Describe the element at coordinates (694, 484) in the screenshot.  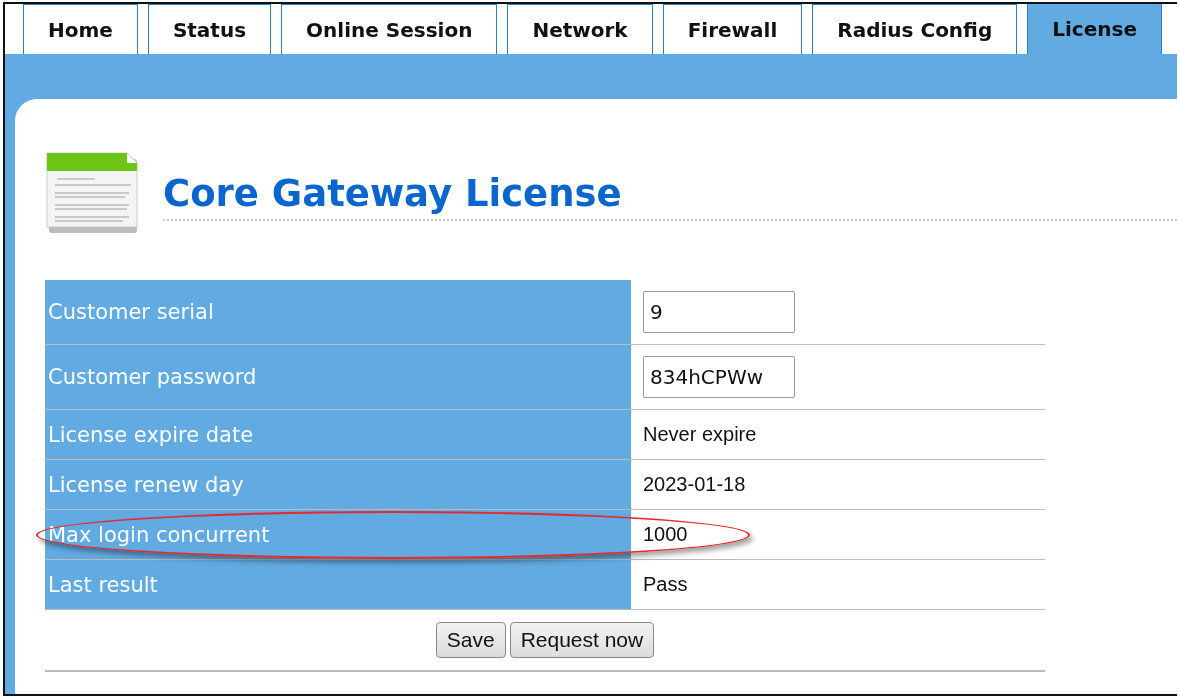
I see `field-value: 2023-01-18` at that location.